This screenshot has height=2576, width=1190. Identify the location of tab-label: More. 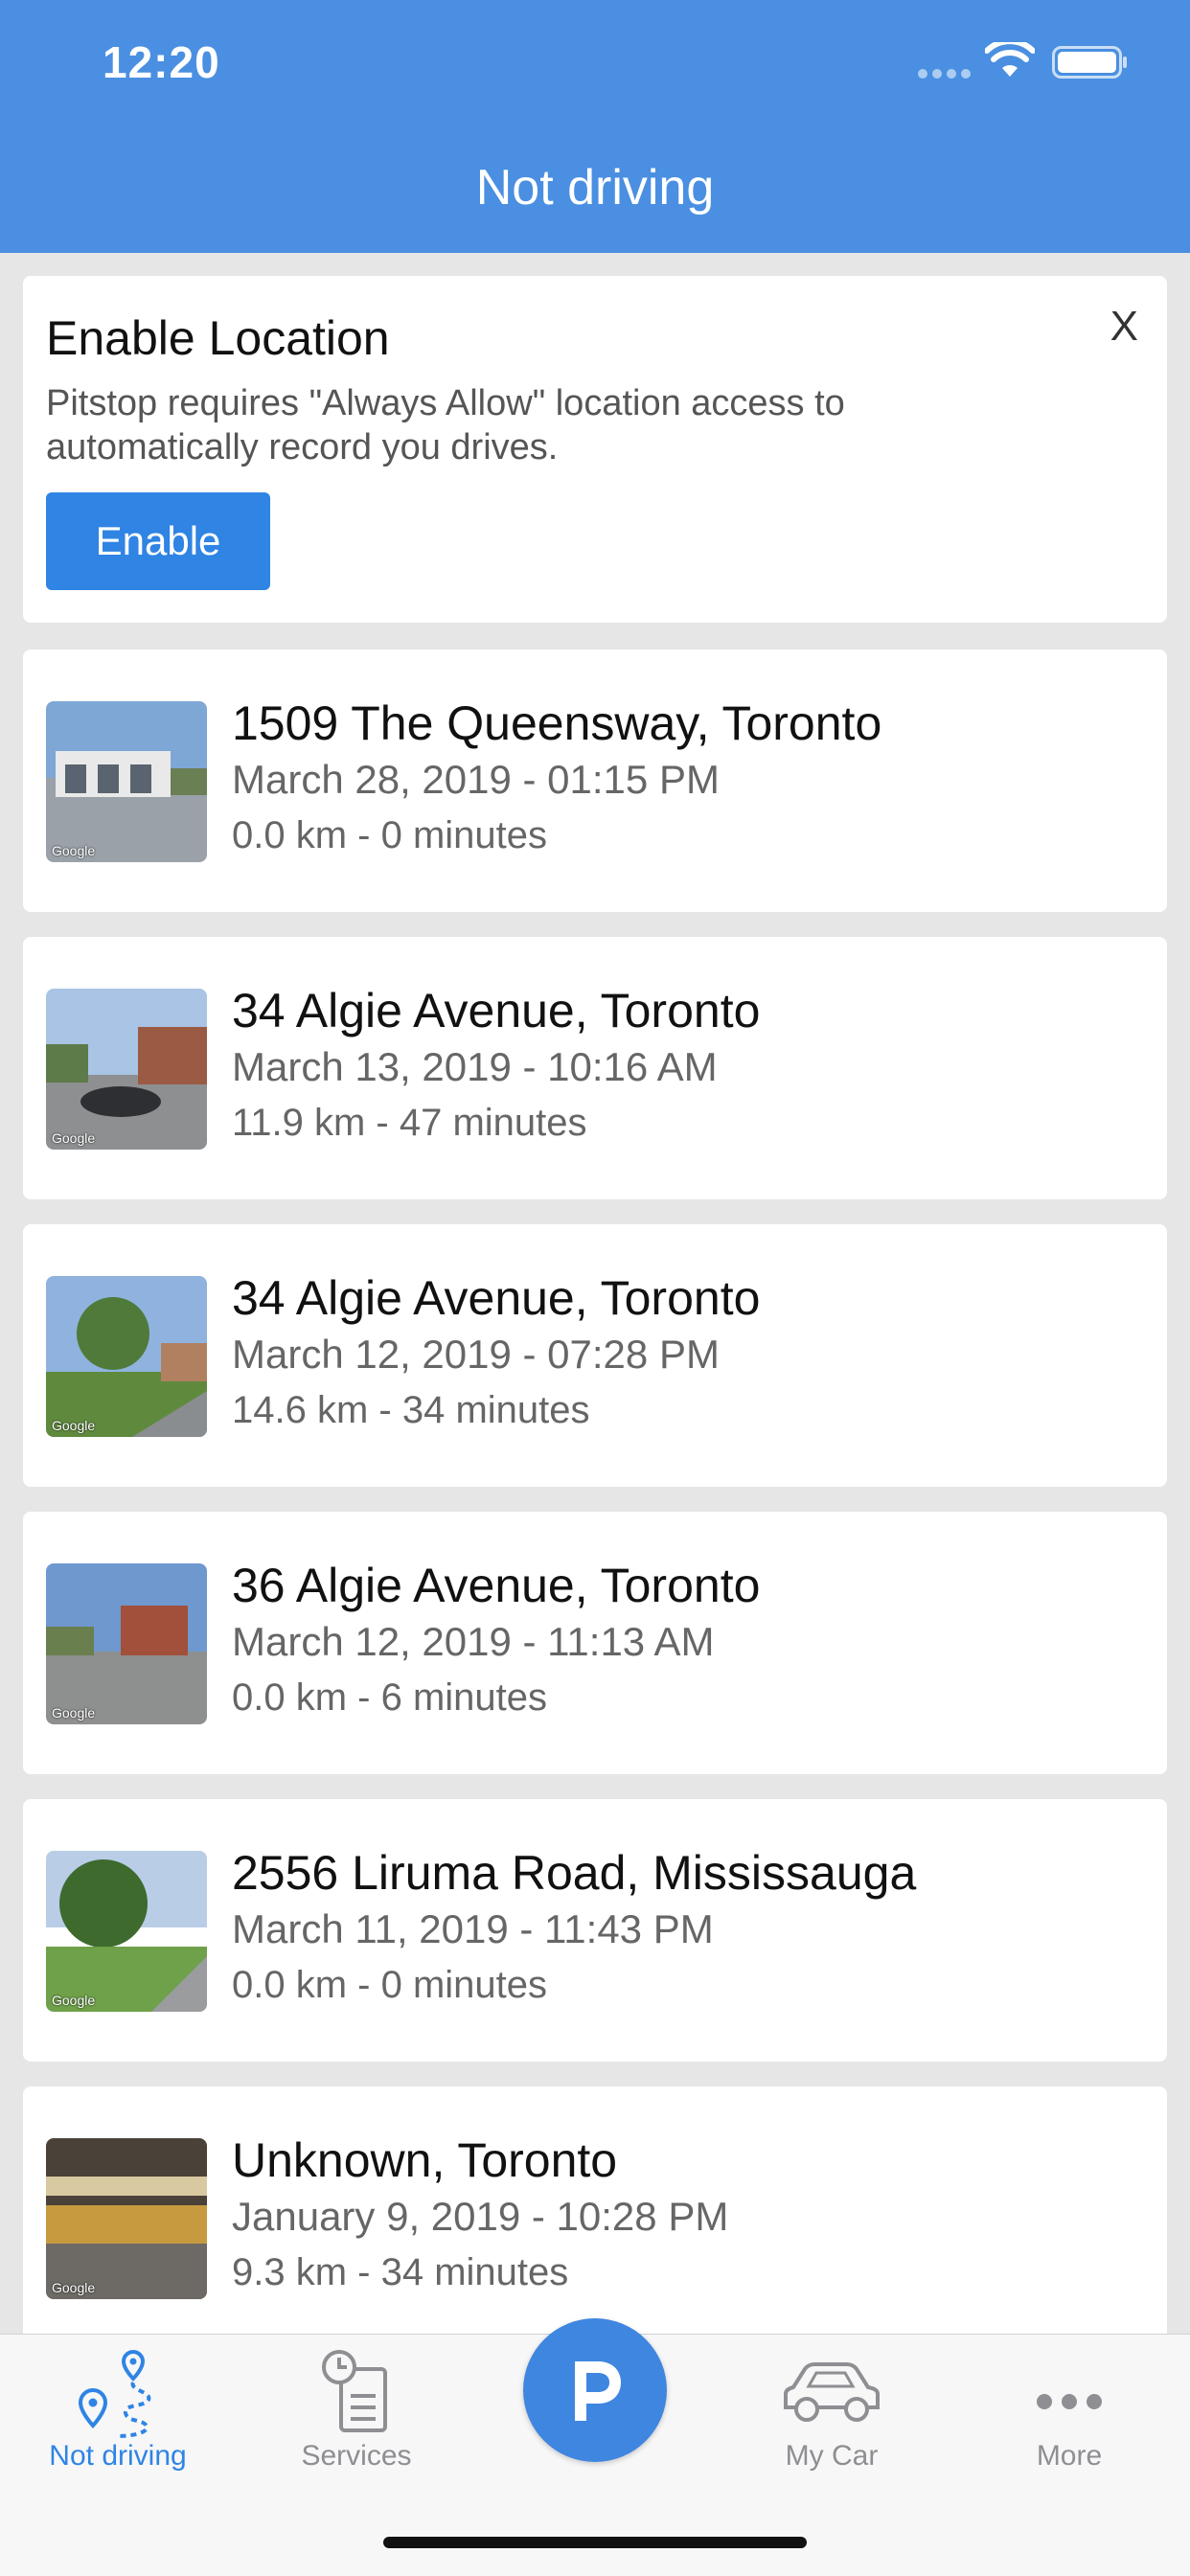
(1070, 2456).